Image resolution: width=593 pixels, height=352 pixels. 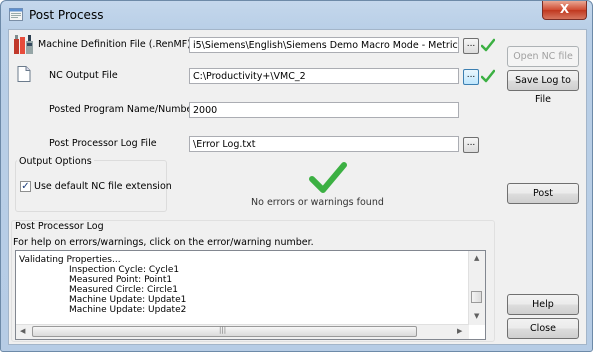 I want to click on log-line: Measured Point: Point1, so click(x=120, y=280).